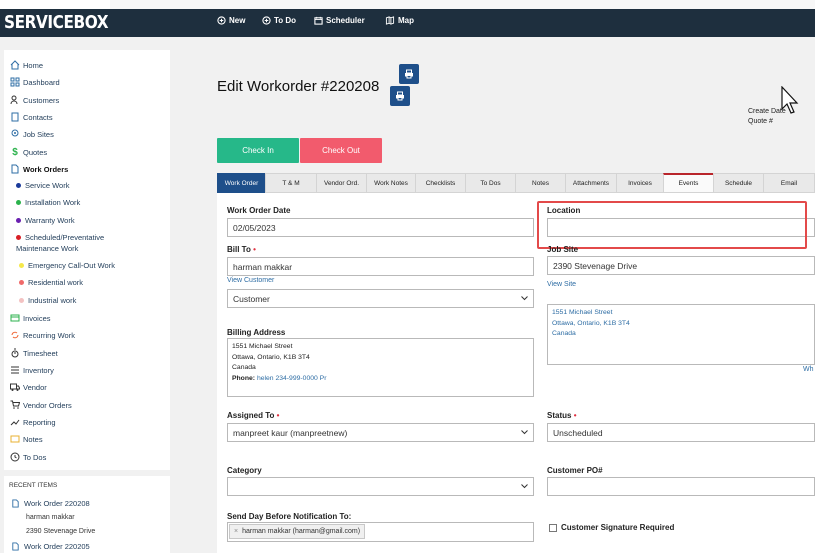  I want to click on tab-work-notes: Work Notes, so click(390, 183).